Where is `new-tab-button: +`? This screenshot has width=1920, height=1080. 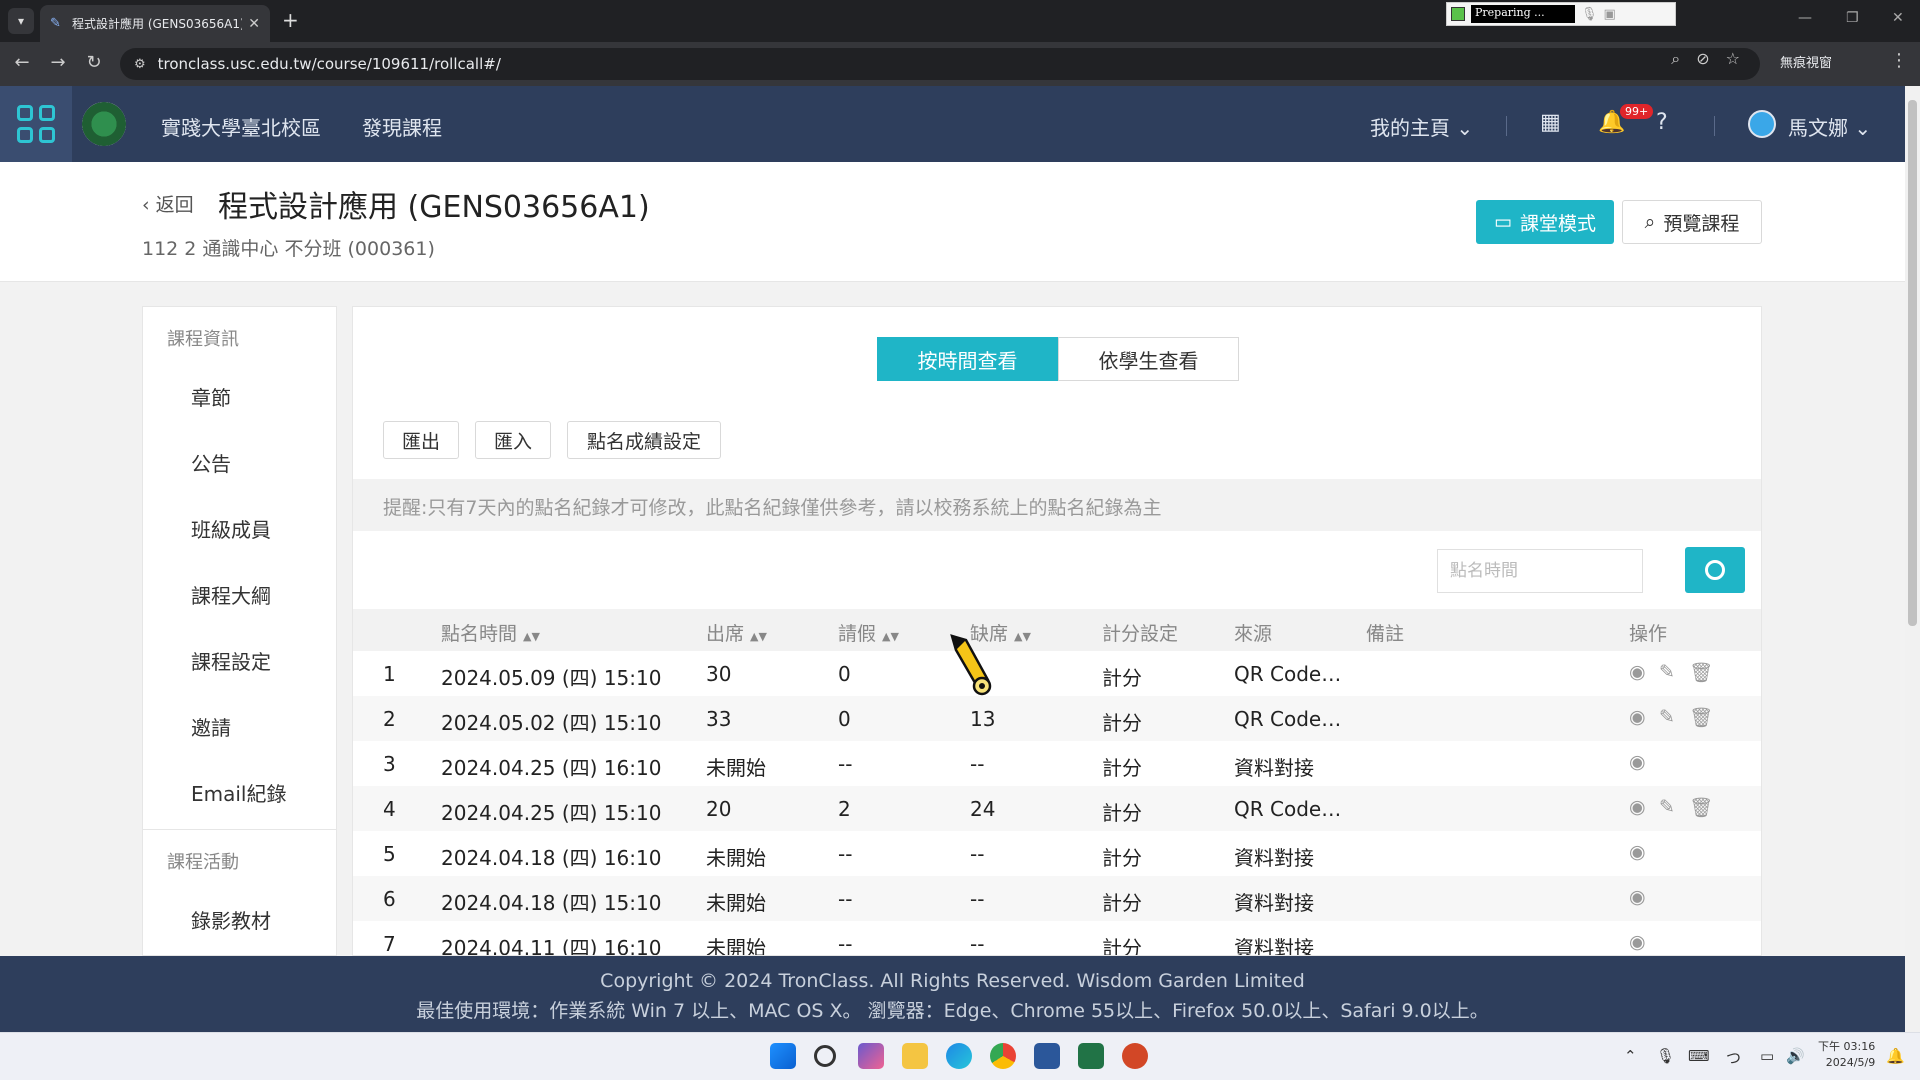
new-tab-button: + is located at coordinates (290, 20).